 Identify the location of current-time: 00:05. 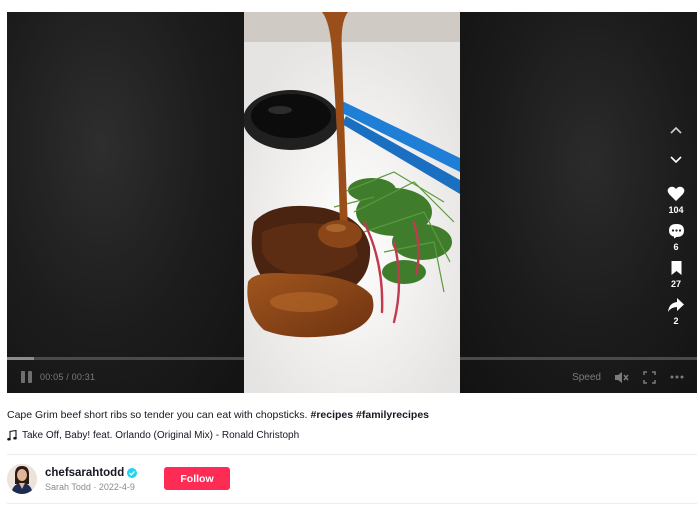
(52, 377).